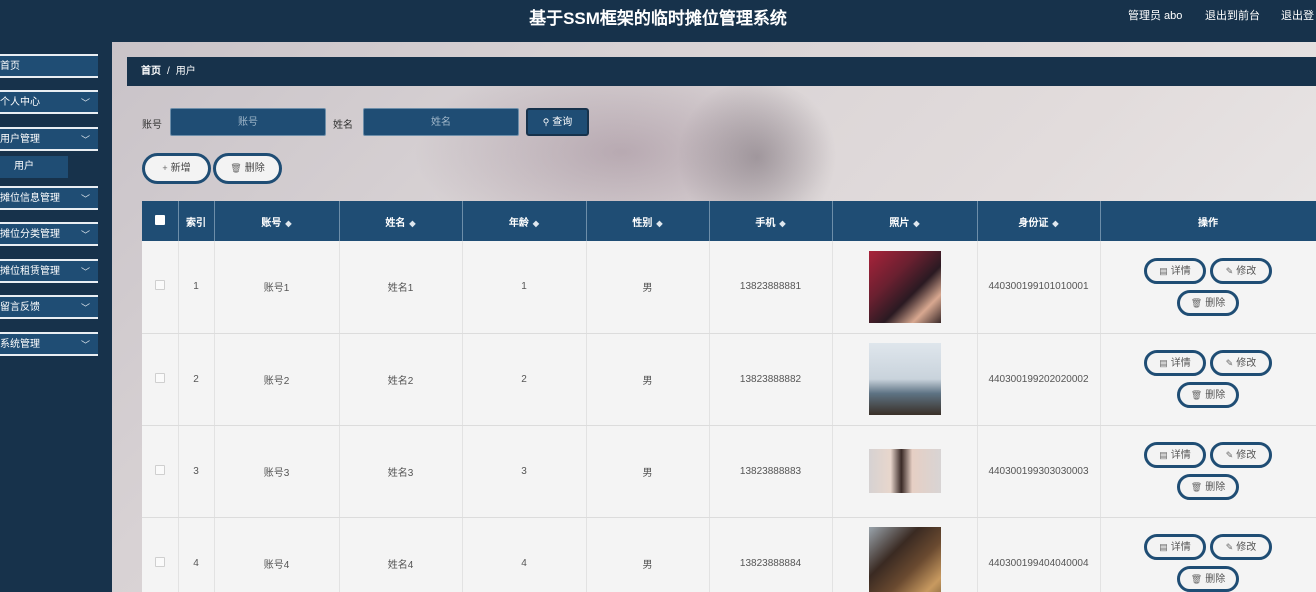 This screenshot has height=592, width=1316. I want to click on sidebar-item-label: 摊位信息管理, so click(30, 198).